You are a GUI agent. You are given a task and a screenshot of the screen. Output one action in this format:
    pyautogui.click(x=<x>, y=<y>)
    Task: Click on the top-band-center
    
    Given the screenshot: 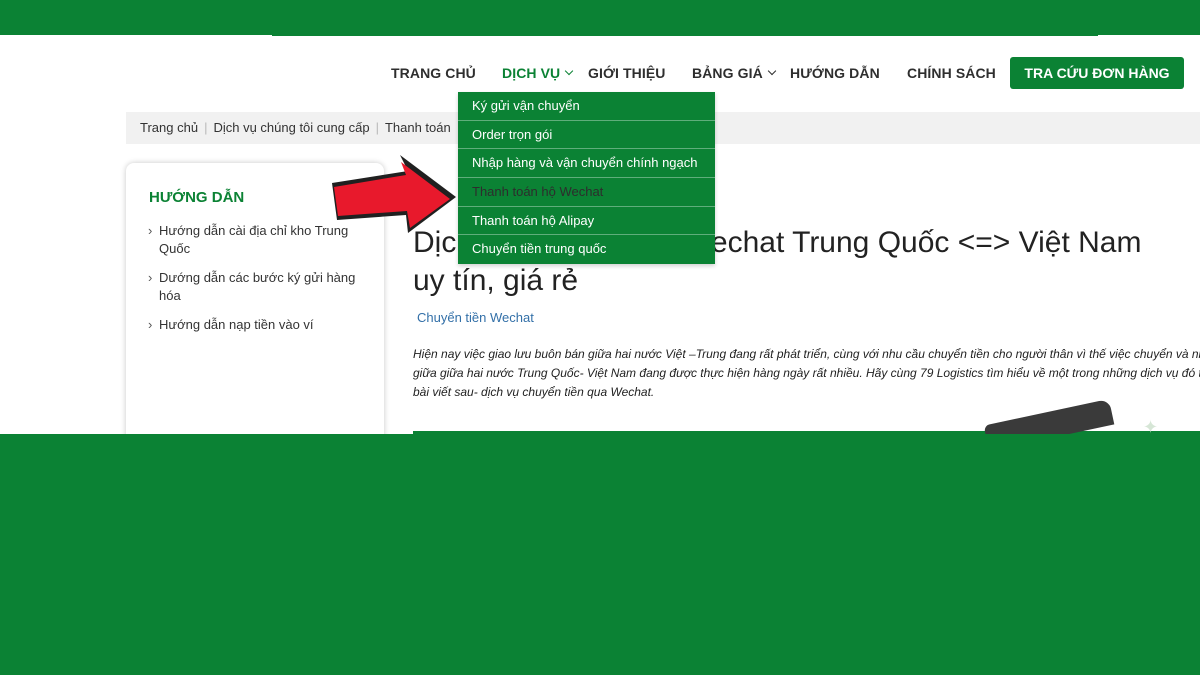 What is the action you would take?
    pyautogui.click(x=685, y=18)
    